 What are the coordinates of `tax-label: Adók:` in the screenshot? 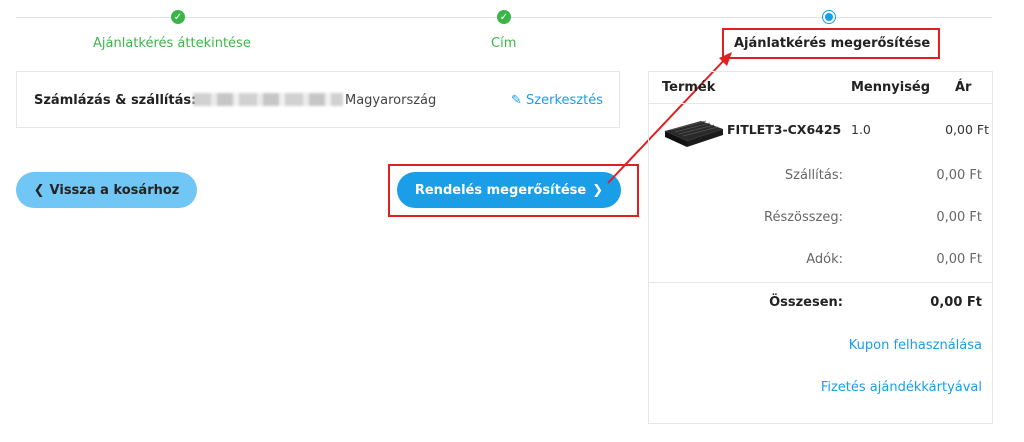 It's located at (824, 259).